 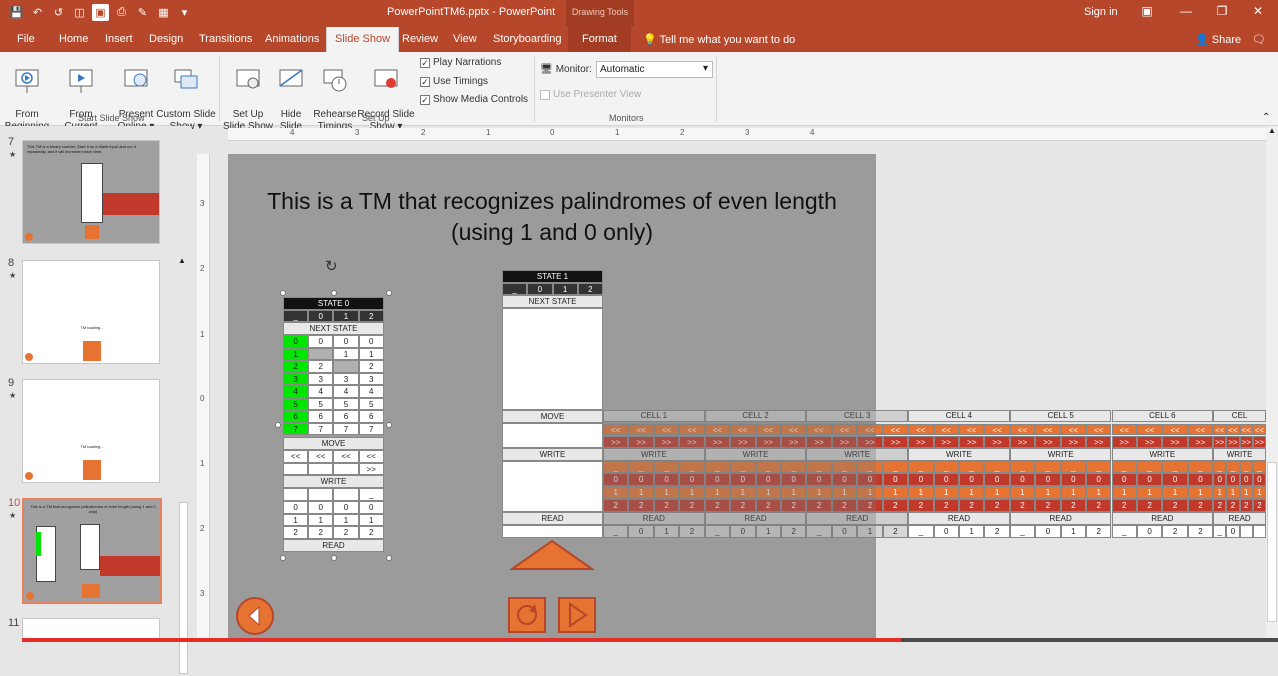 I want to click on tab-design: Design, so click(x=166, y=39).